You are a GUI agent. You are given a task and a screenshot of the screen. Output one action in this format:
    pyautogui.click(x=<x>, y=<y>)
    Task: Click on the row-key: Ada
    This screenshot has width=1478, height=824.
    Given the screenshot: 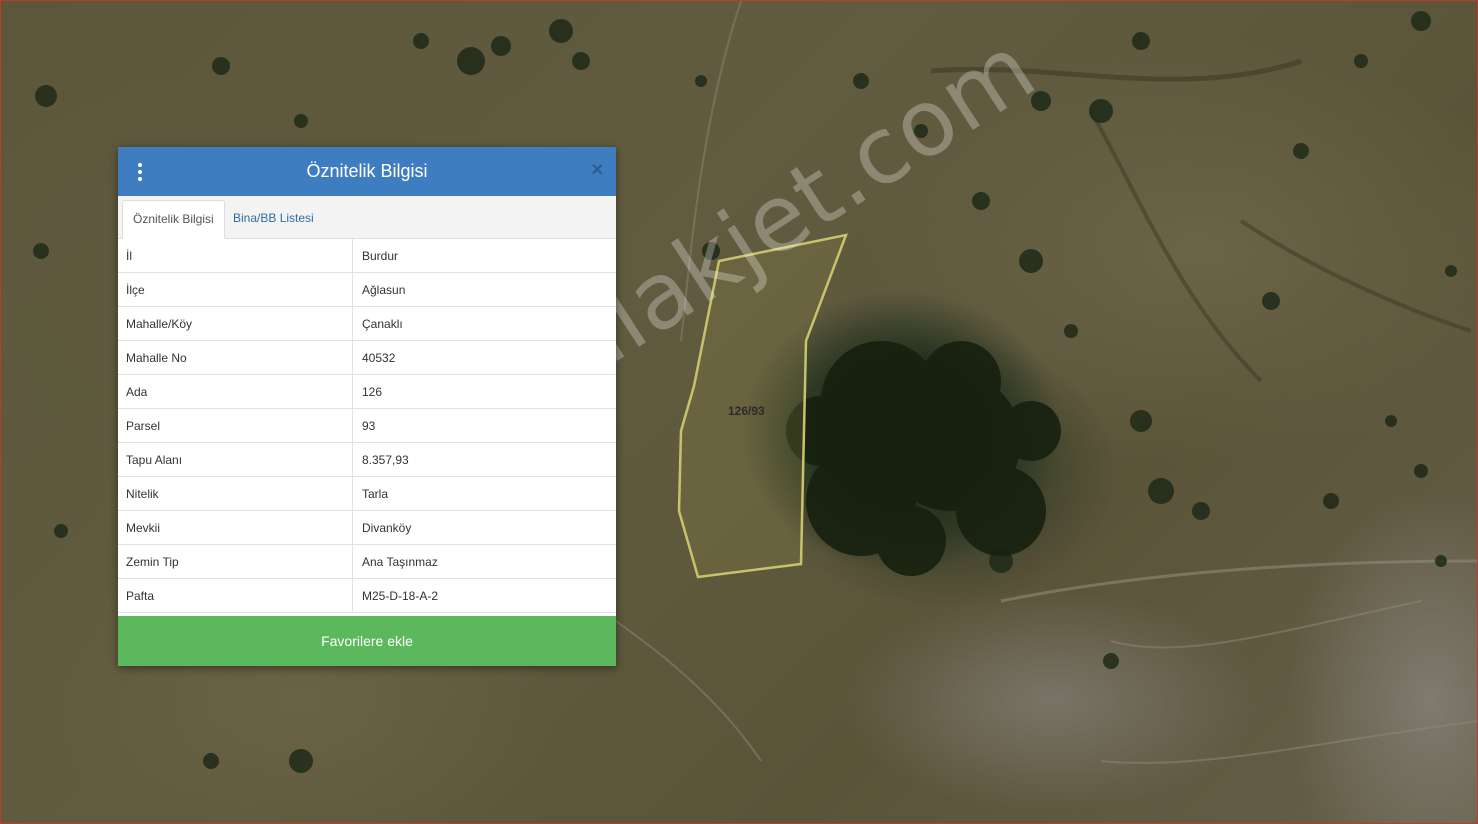 What is the action you would take?
    pyautogui.click(x=235, y=391)
    